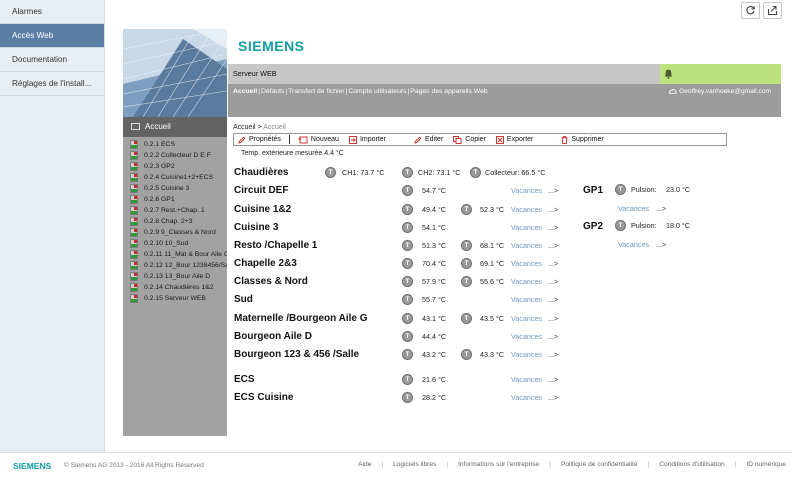 The width and height of the screenshot is (792, 479). I want to click on tree-item: 0.2.3 GP2, so click(175, 166).